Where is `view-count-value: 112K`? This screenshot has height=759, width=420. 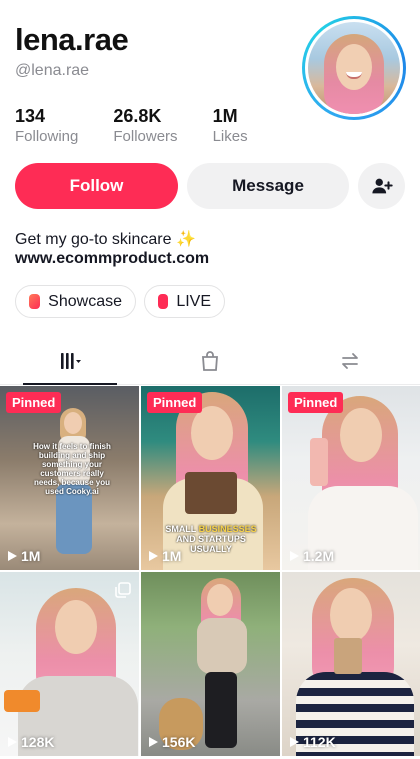 view-count-value: 112K is located at coordinates (319, 742).